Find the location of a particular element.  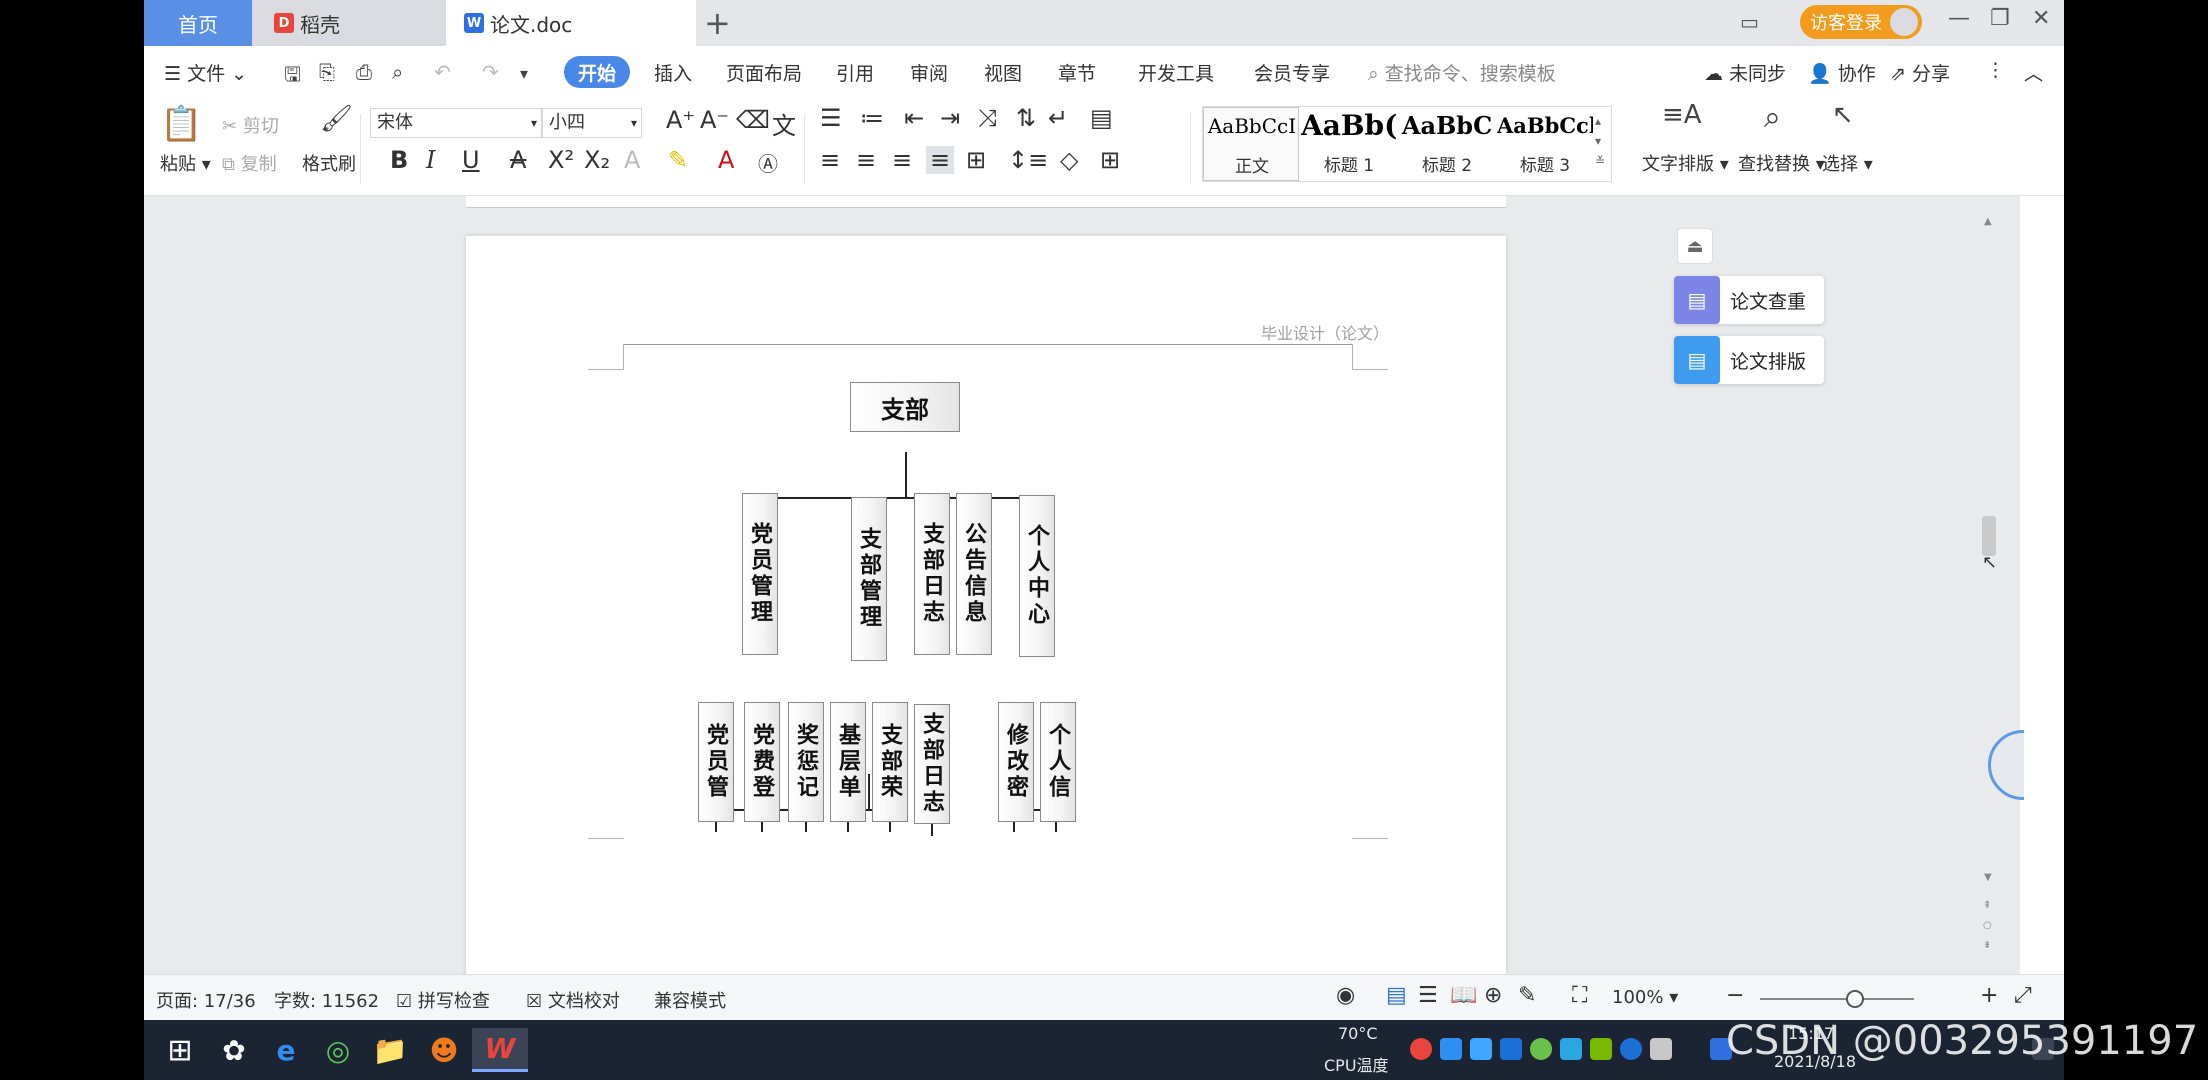

spell-check-button: ☑ 拼写检查 is located at coordinates (443, 1000).